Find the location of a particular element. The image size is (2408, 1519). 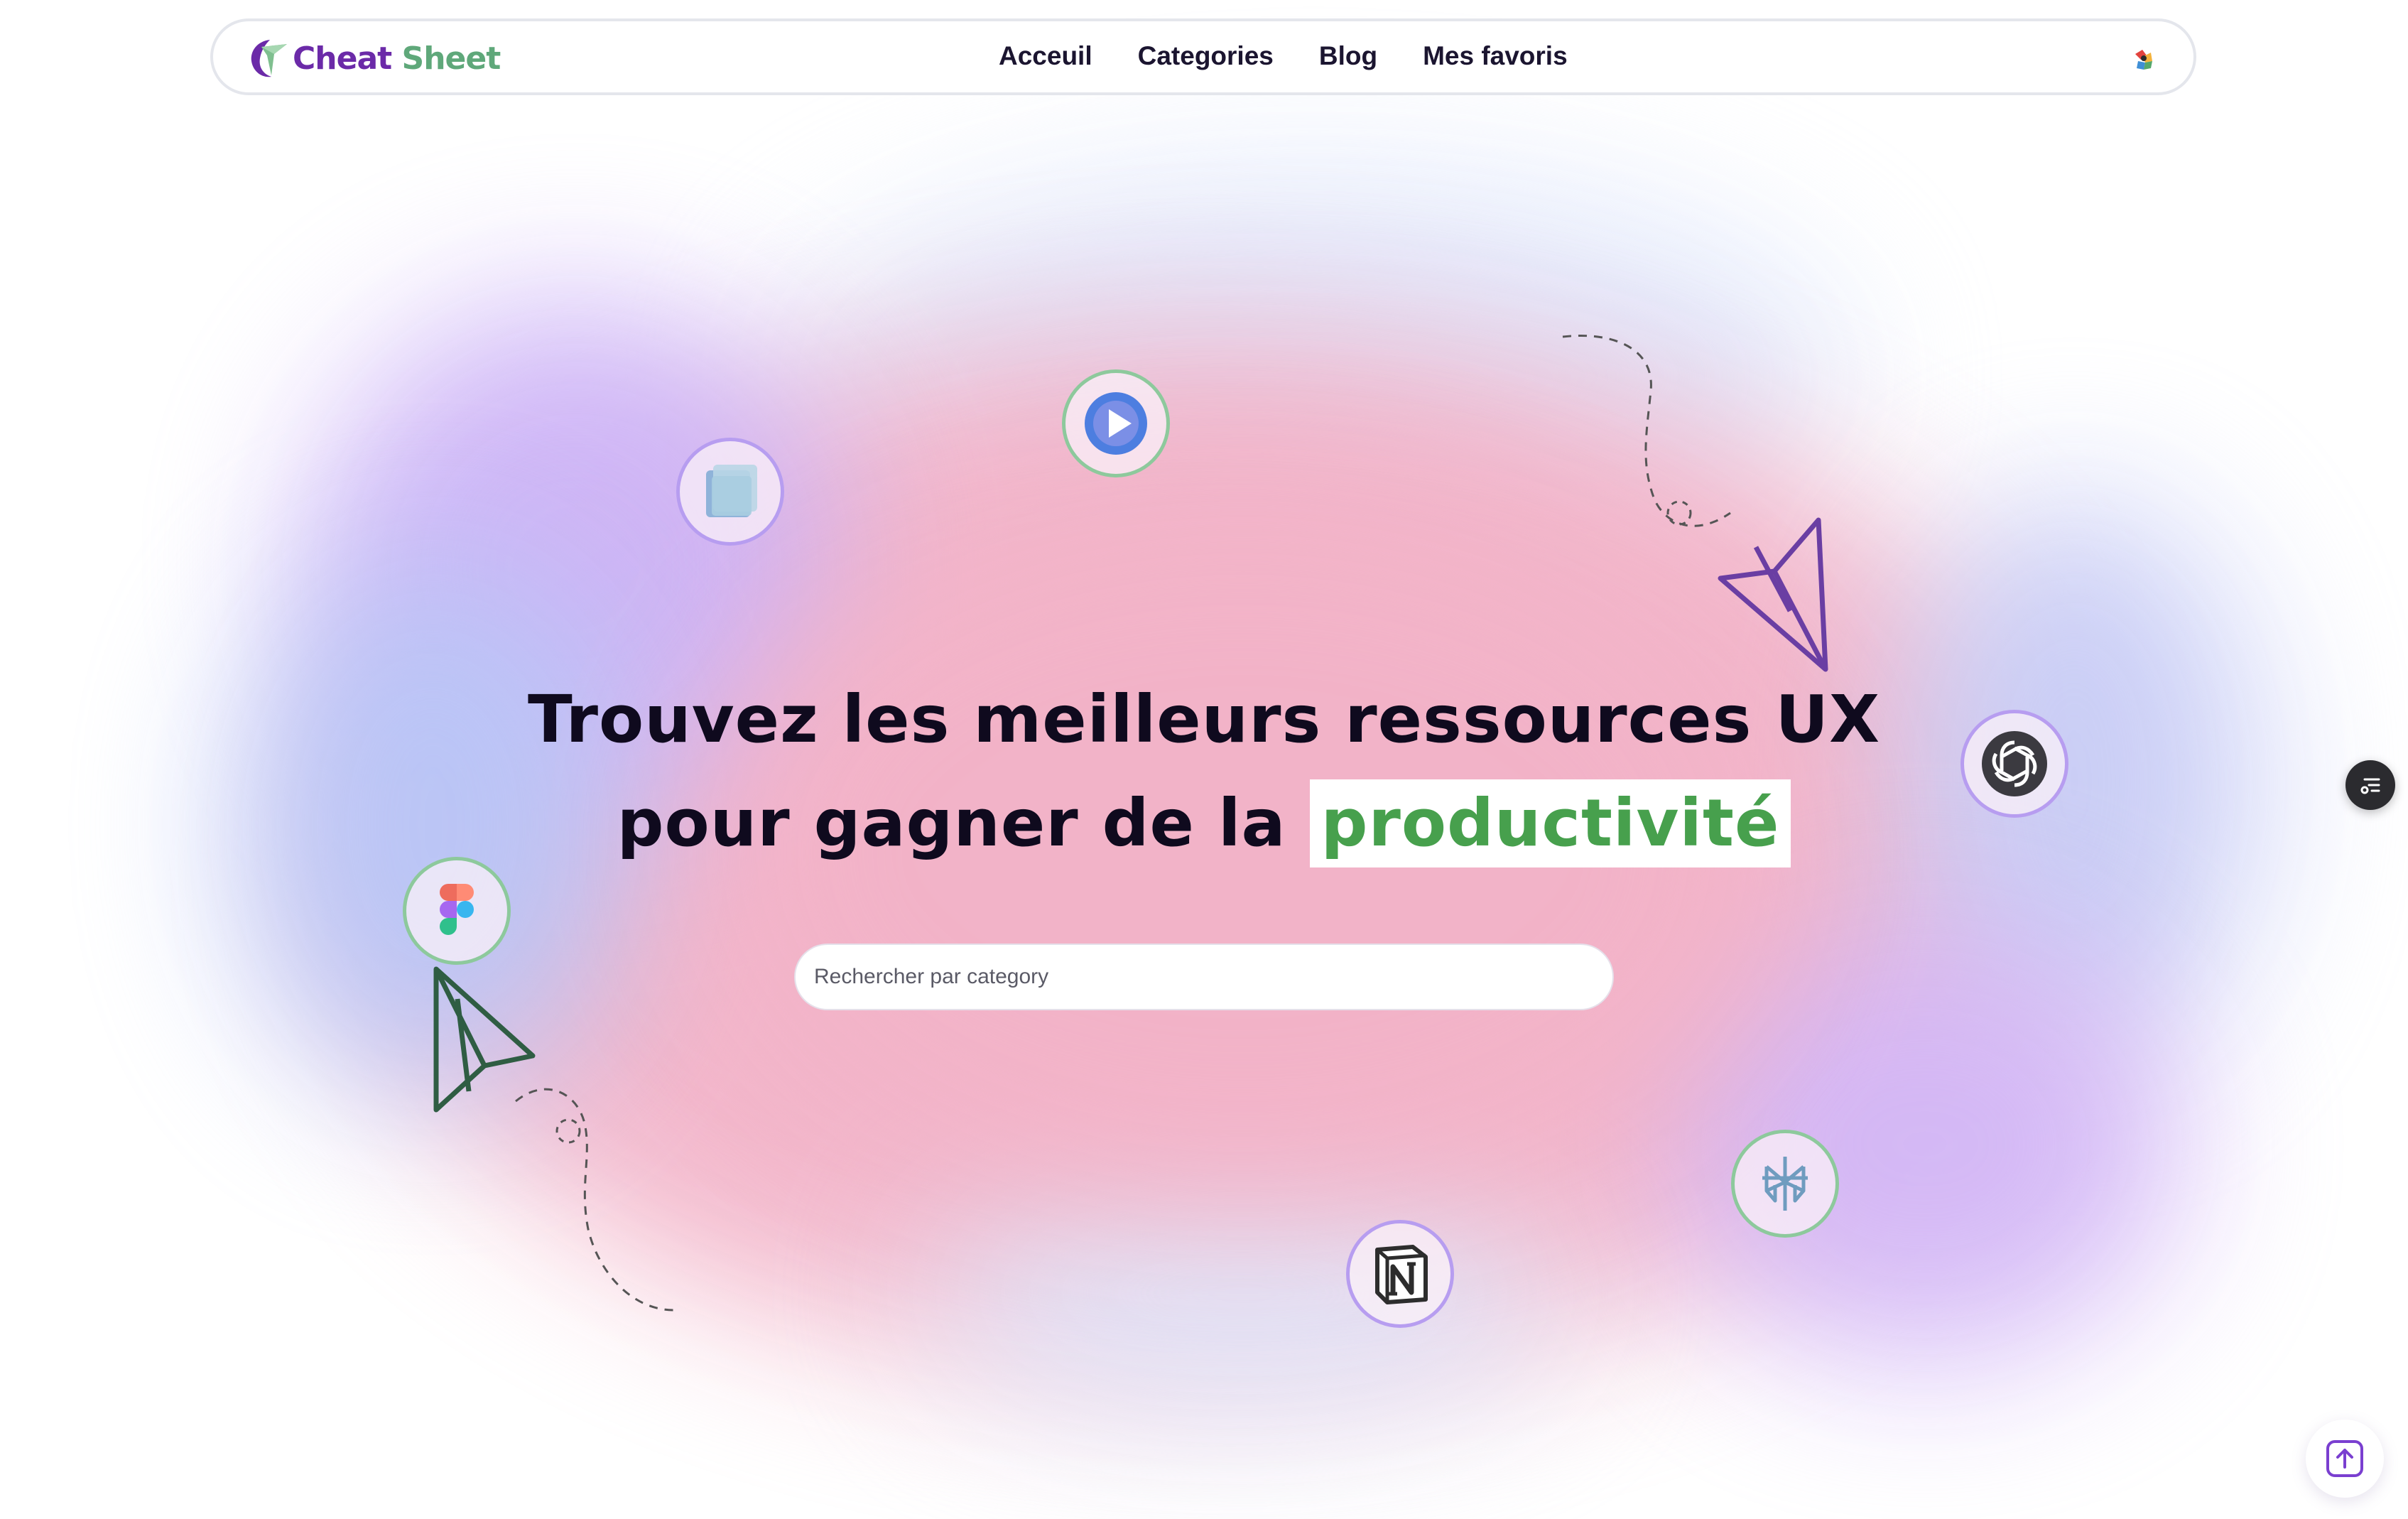

glass-layers-app-icon is located at coordinates (731, 491).